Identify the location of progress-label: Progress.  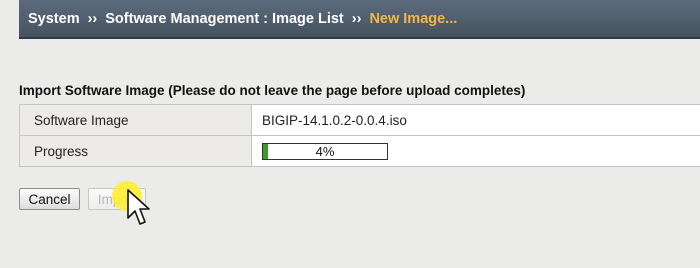
(135, 151).